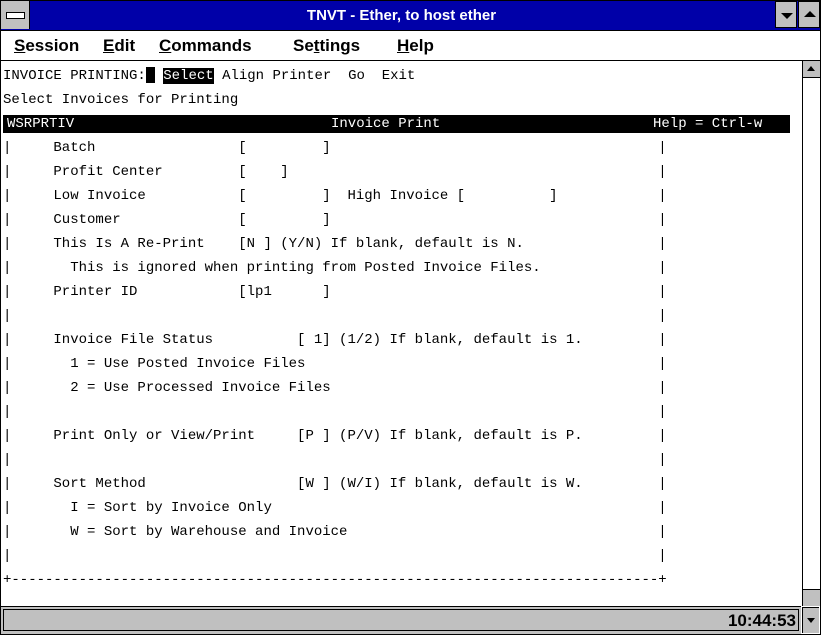  Describe the element at coordinates (205, 45) in the screenshot. I see `menu-commands: Commands` at that location.